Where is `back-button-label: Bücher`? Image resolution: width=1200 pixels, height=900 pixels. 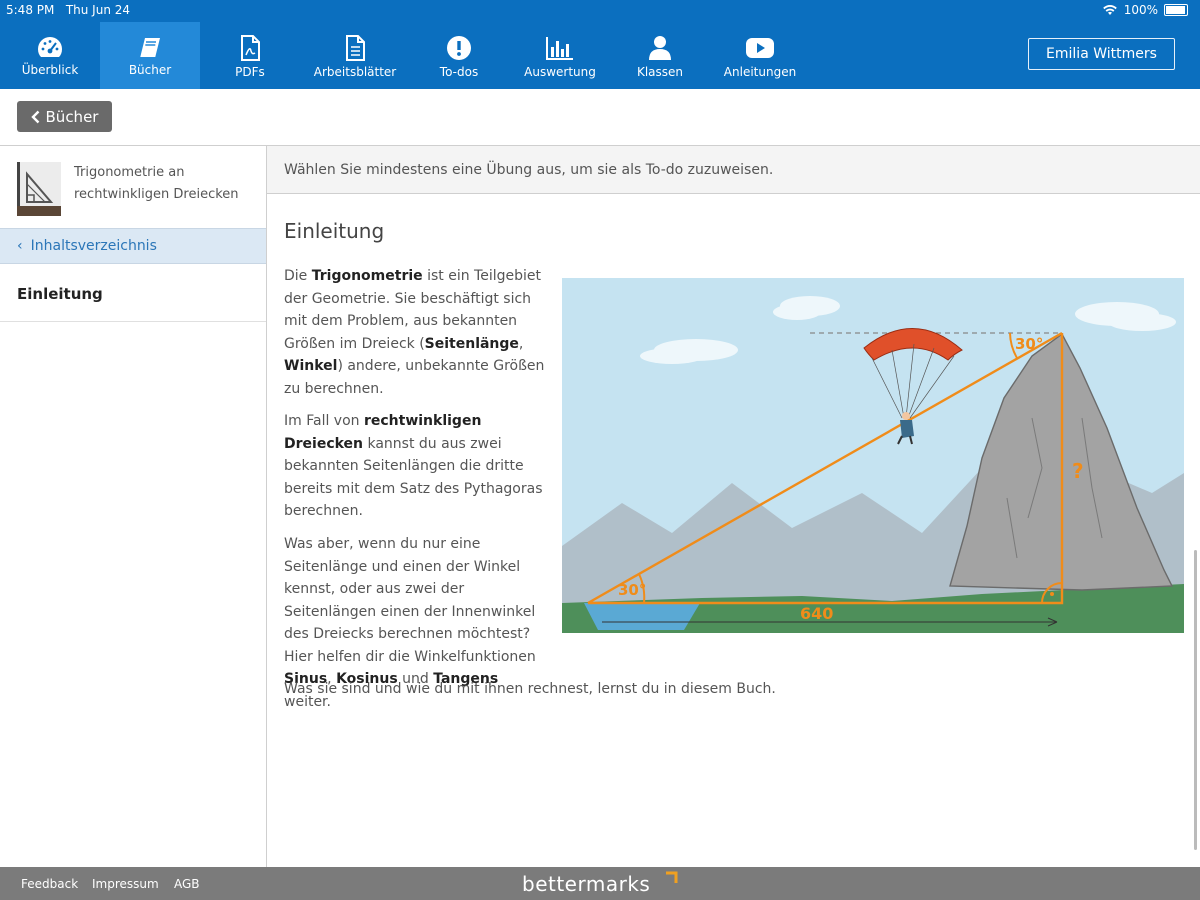
back-button-label: Bücher is located at coordinates (72, 116).